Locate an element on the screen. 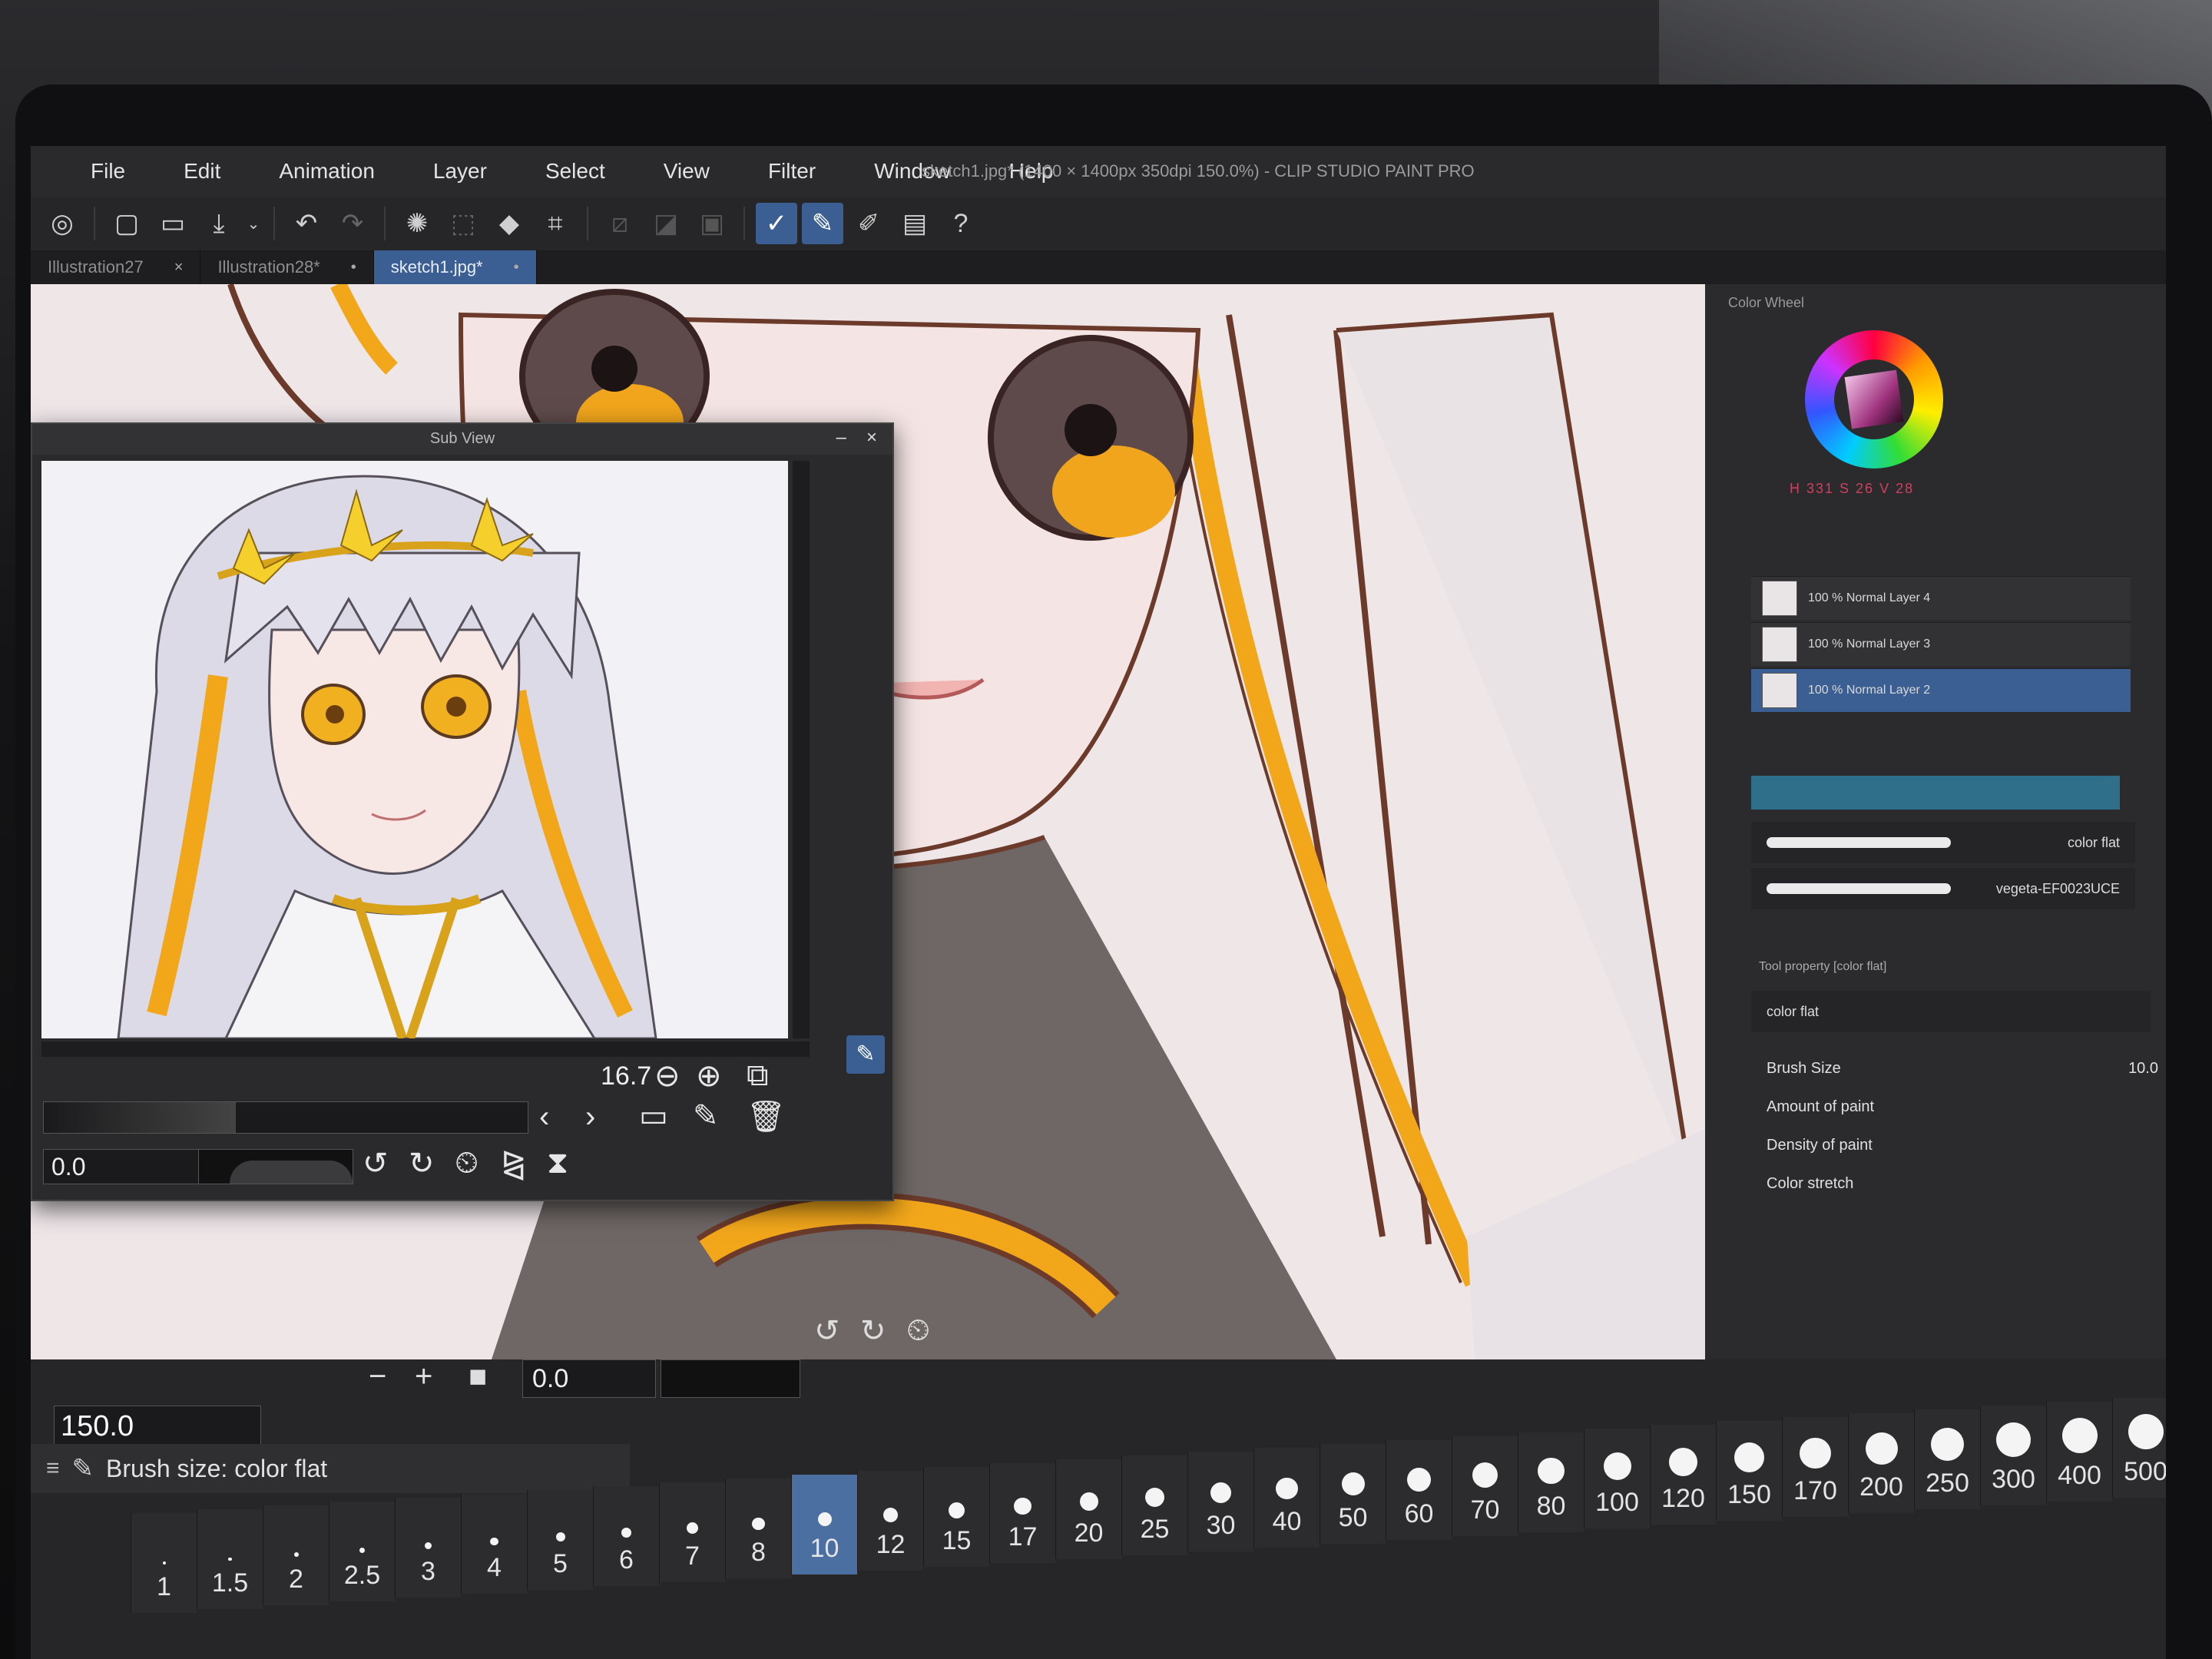 The width and height of the screenshot is (2212, 1659). sub-view-rotation-field: 0.0 is located at coordinates (124, 1166).